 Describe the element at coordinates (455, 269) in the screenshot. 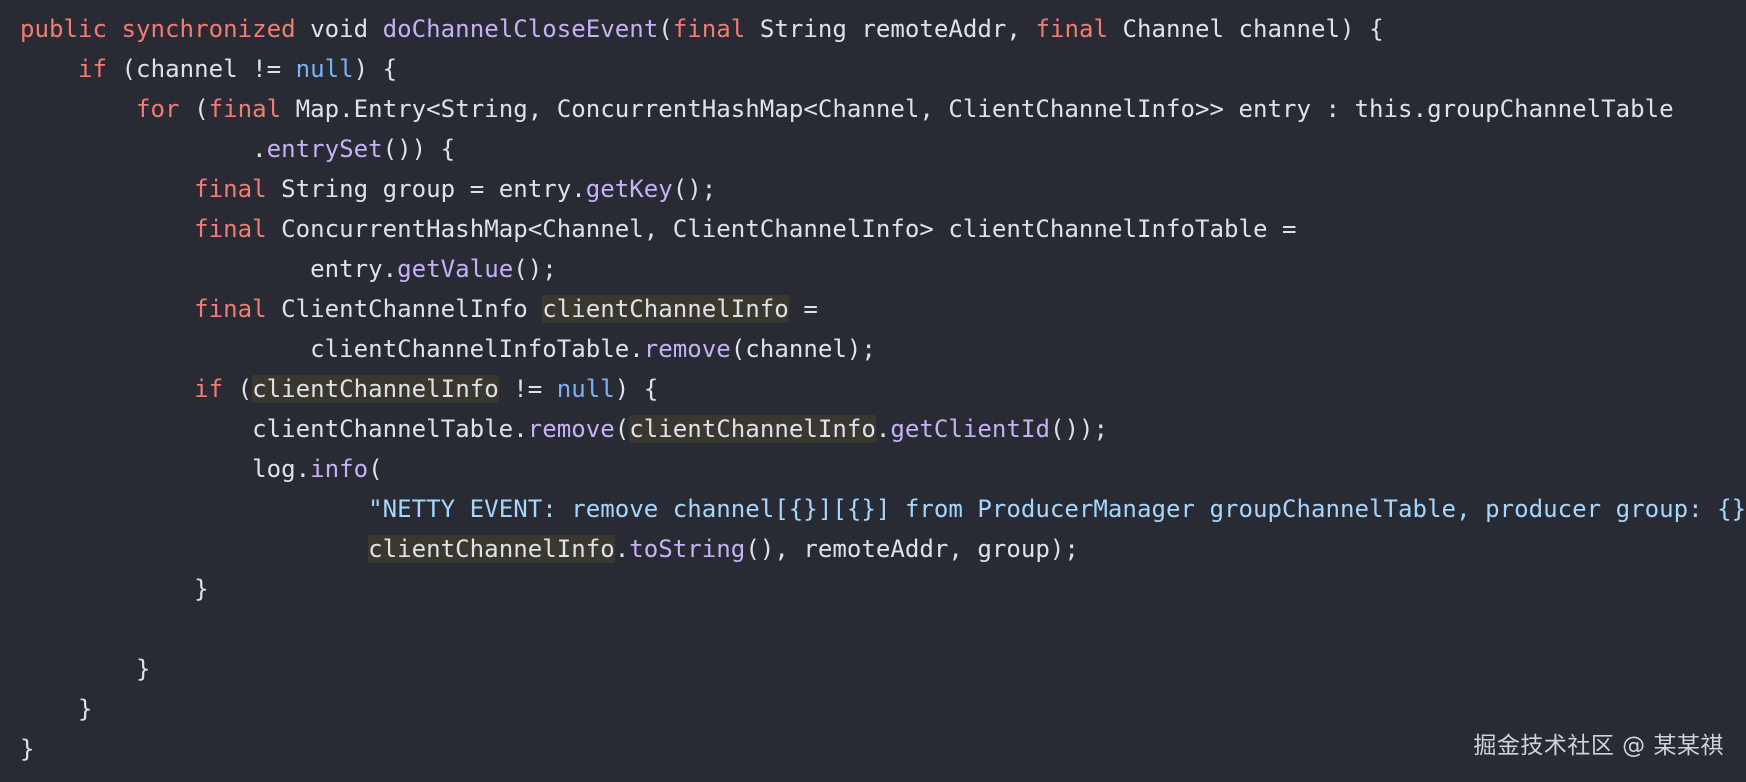

I see `code-token: getValue` at that location.